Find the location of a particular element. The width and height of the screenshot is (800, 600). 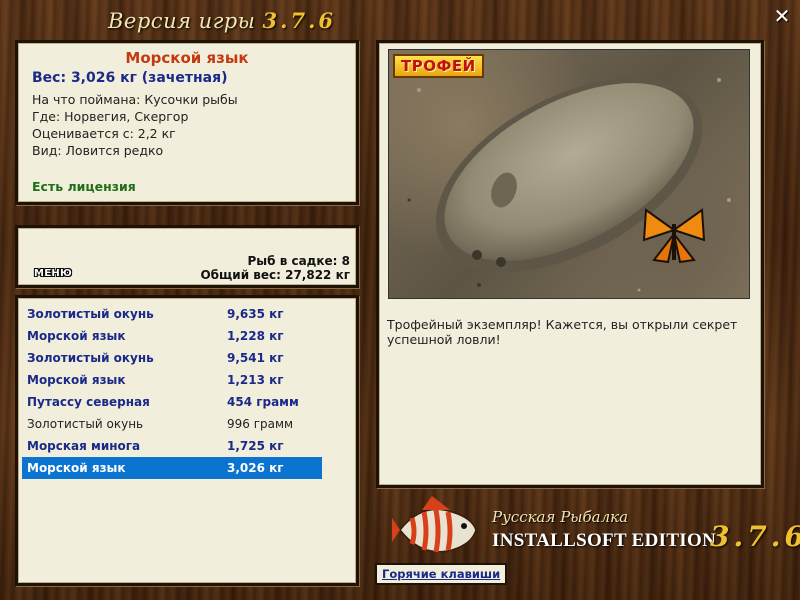

catch-weight: 9,635 кг is located at coordinates (255, 314).